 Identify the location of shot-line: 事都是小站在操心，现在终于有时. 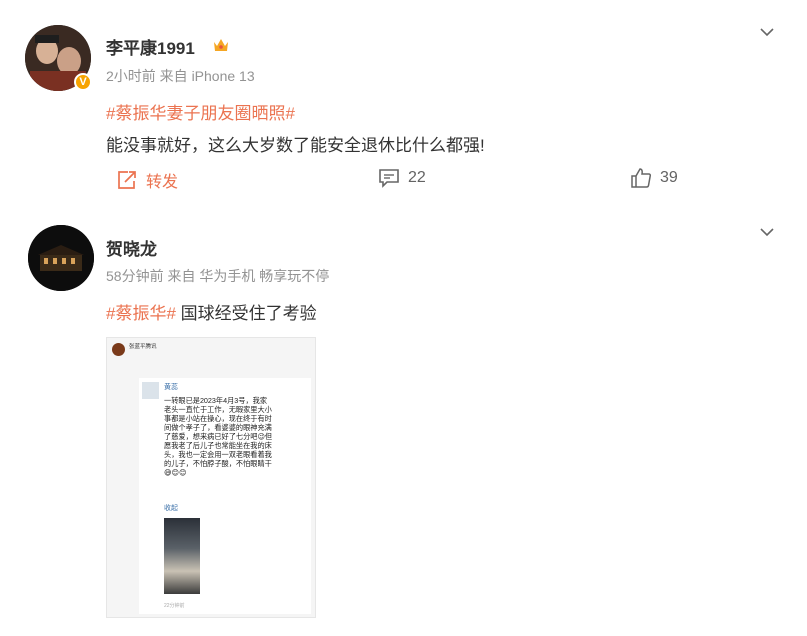
(218, 418).